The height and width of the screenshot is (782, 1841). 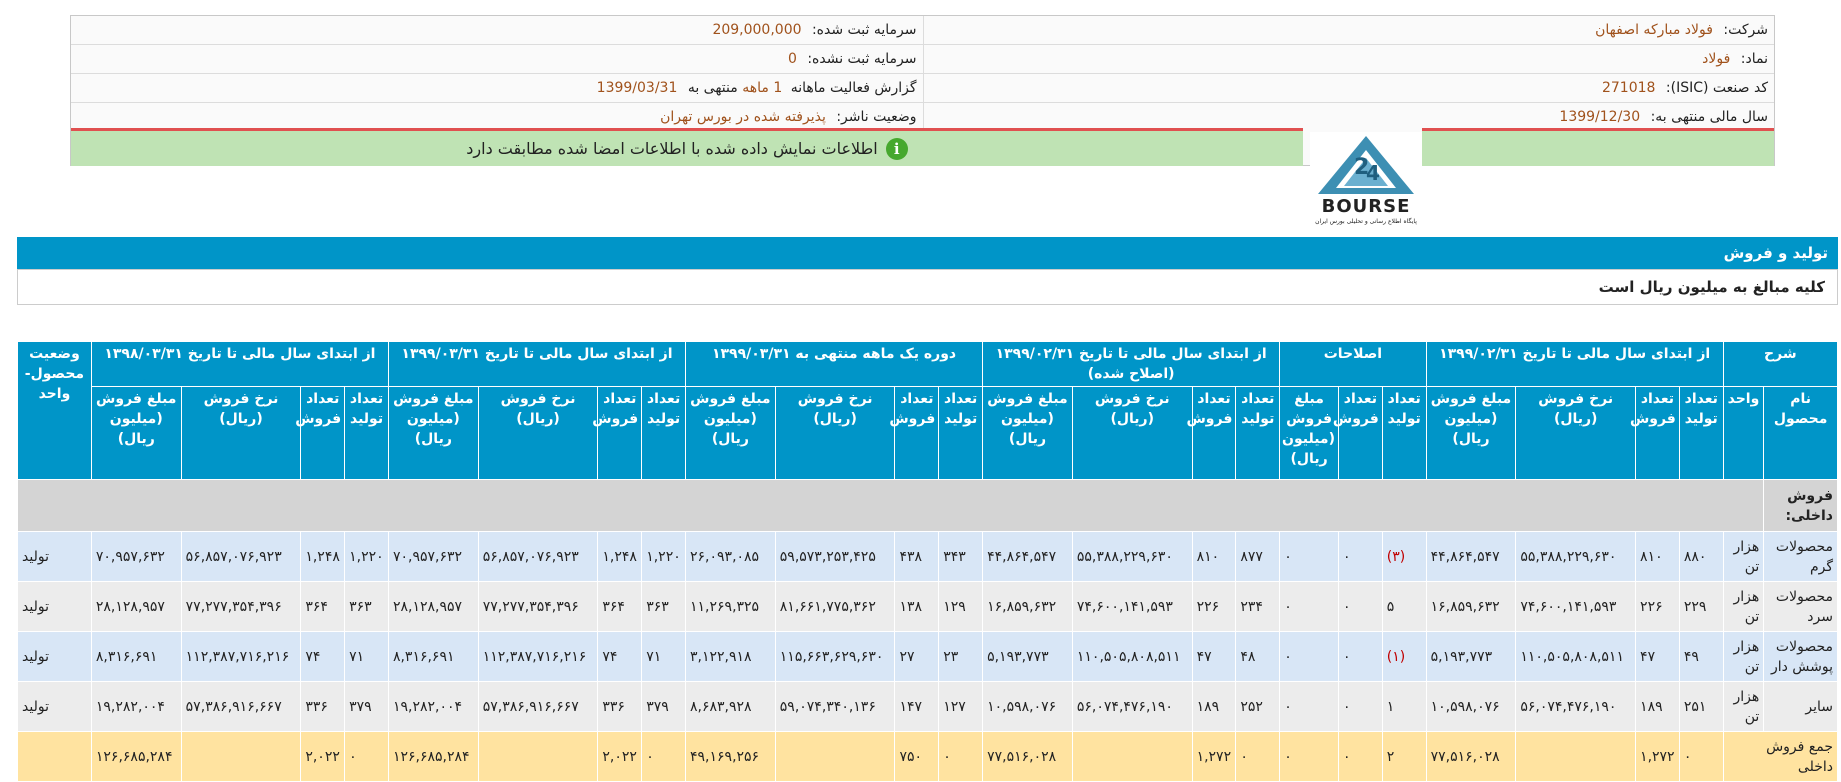 I want to click on product-name: محصولات سرد, so click(x=1800, y=606).